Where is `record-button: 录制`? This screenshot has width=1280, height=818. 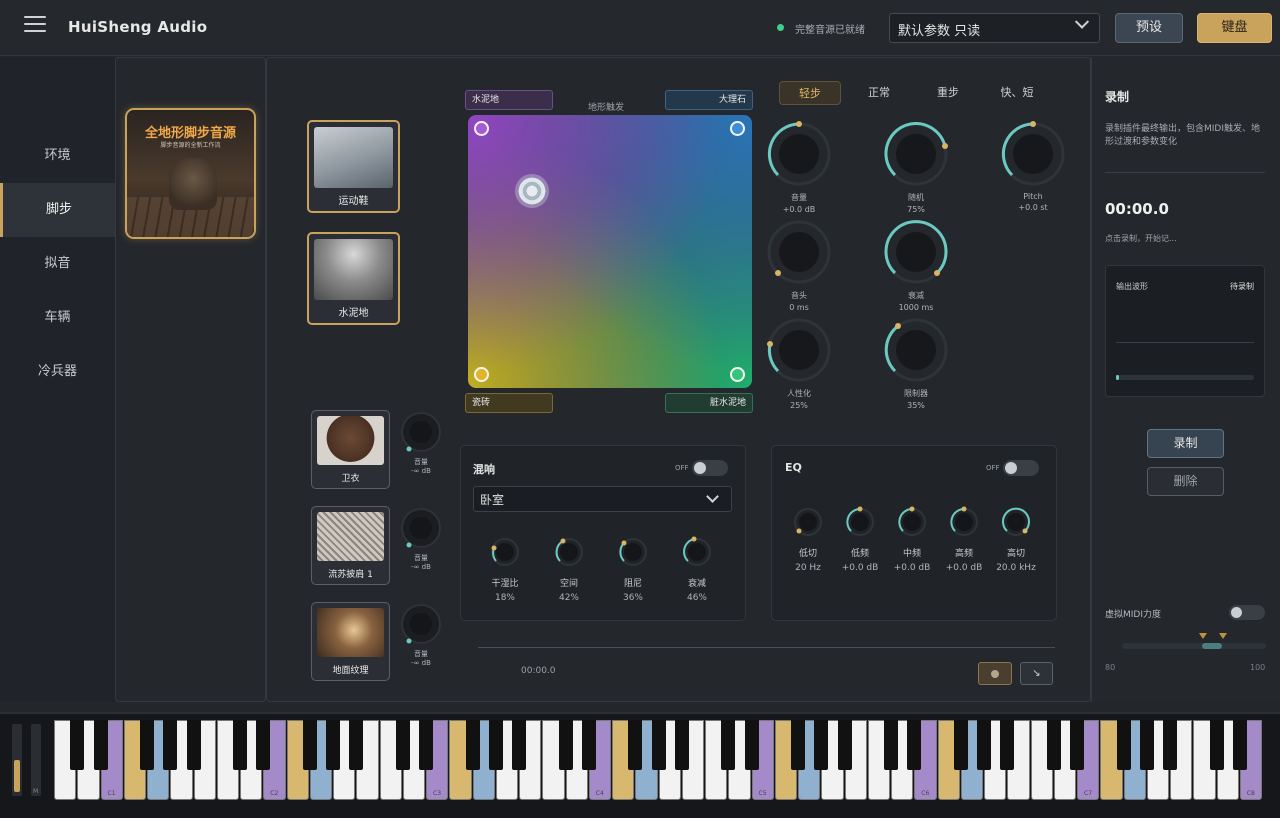
record-button: 录制 is located at coordinates (1185, 443).